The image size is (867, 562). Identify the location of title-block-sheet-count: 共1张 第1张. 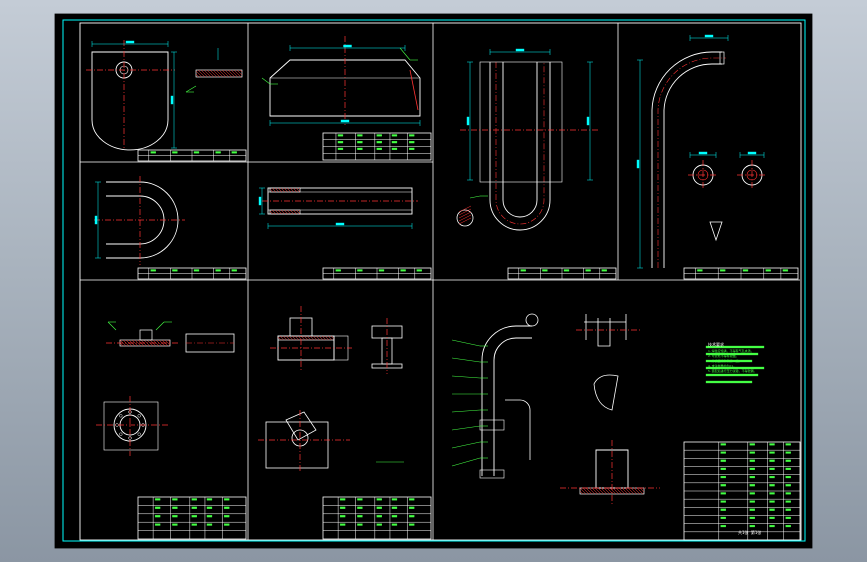
(750, 532).